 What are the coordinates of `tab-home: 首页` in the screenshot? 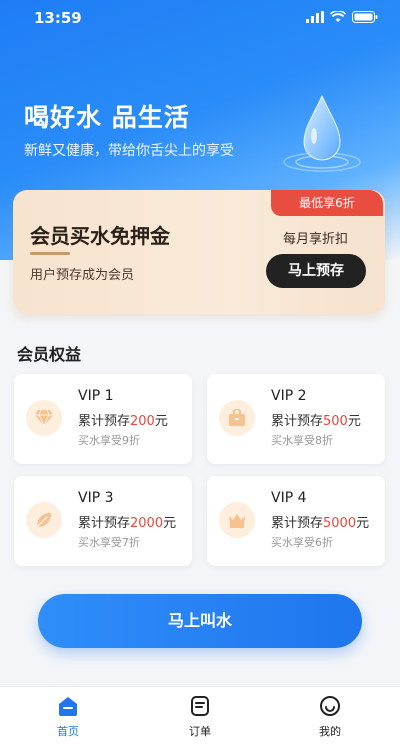 It's located at (68, 716).